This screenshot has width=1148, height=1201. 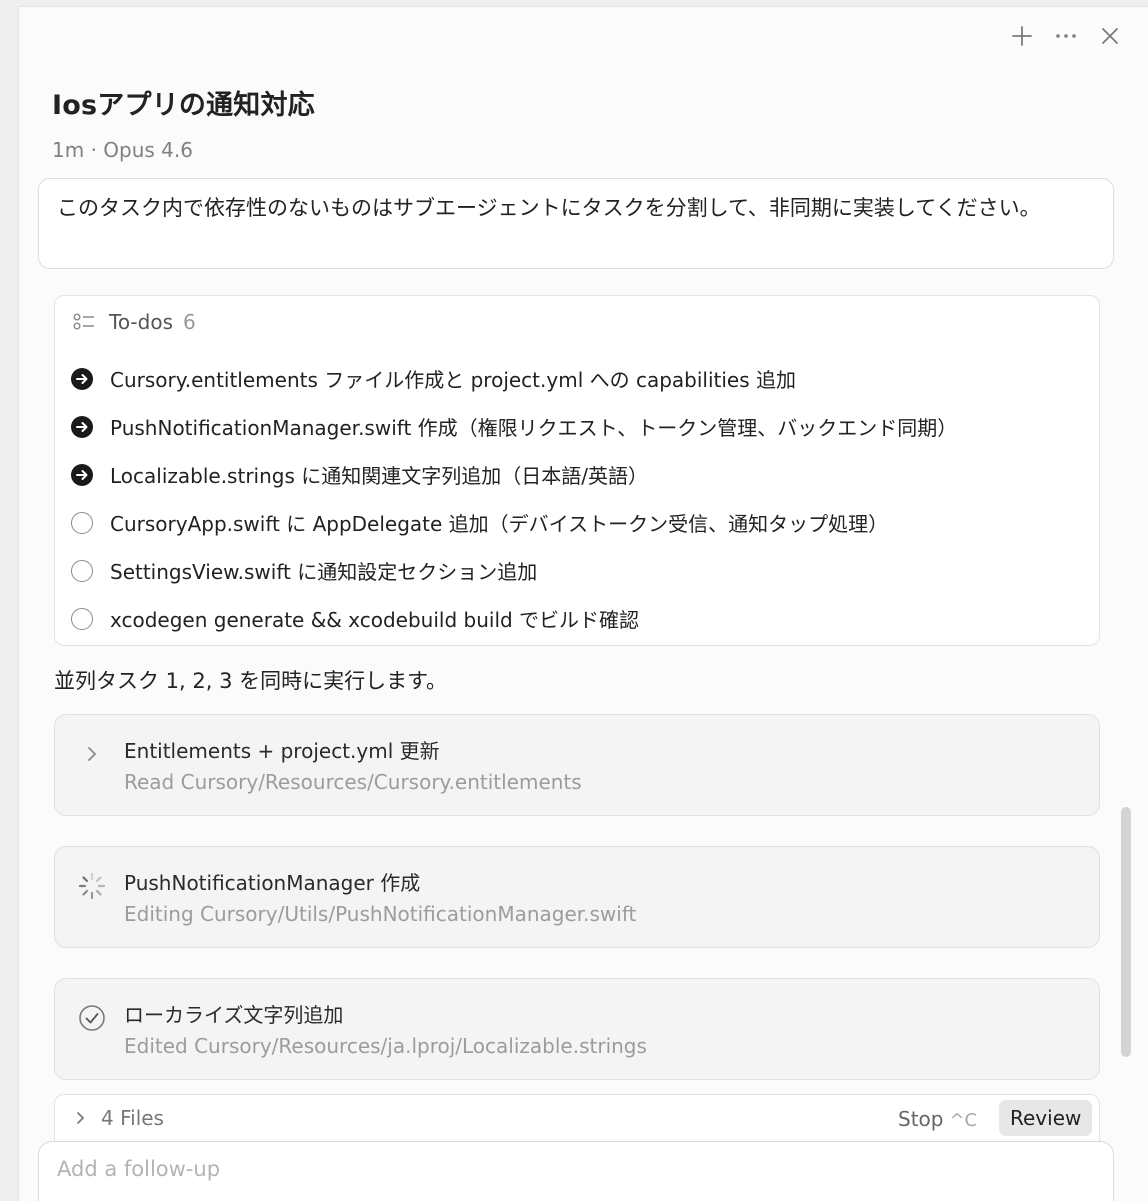 What do you see at coordinates (1110, 36) in the screenshot?
I see `close-icon` at bounding box center [1110, 36].